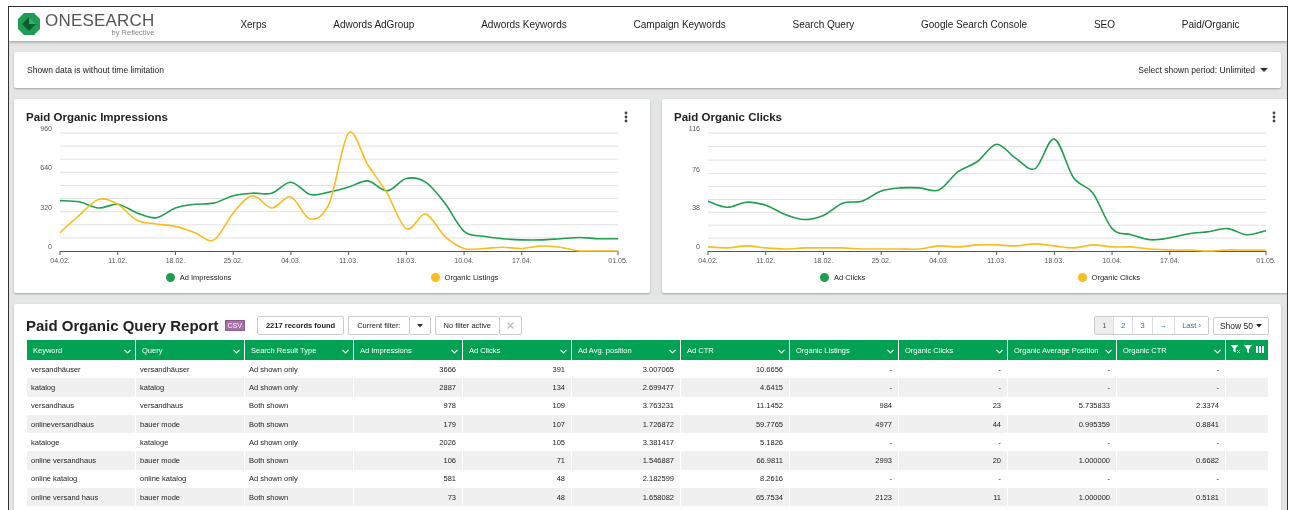  Describe the element at coordinates (374, 24) in the screenshot. I see `nav-link: Adwords AdGroup` at that location.